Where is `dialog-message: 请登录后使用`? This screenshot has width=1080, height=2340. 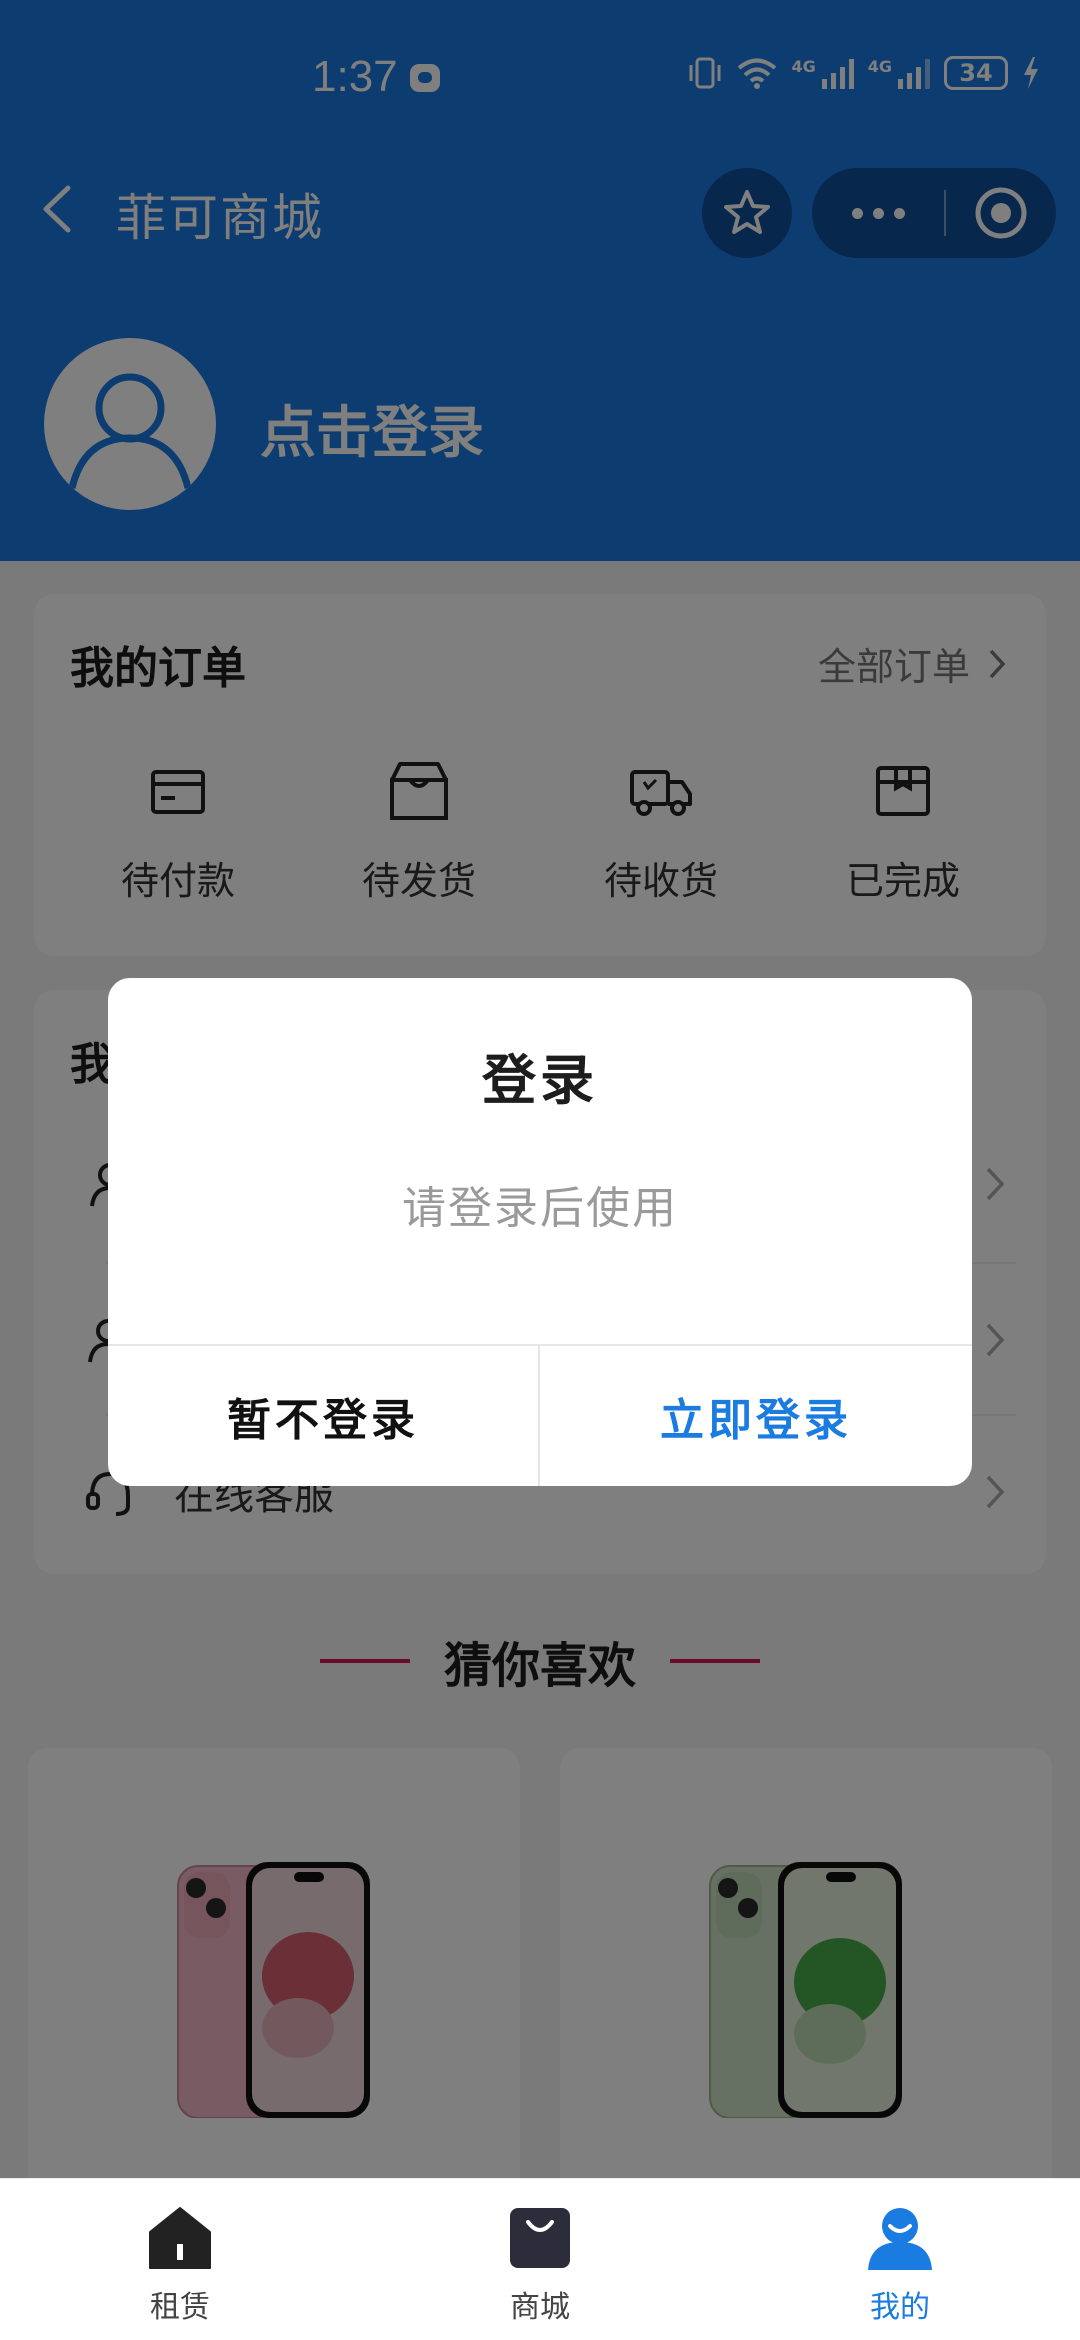
dialog-message: 请登录后使用 is located at coordinates (540, 1208).